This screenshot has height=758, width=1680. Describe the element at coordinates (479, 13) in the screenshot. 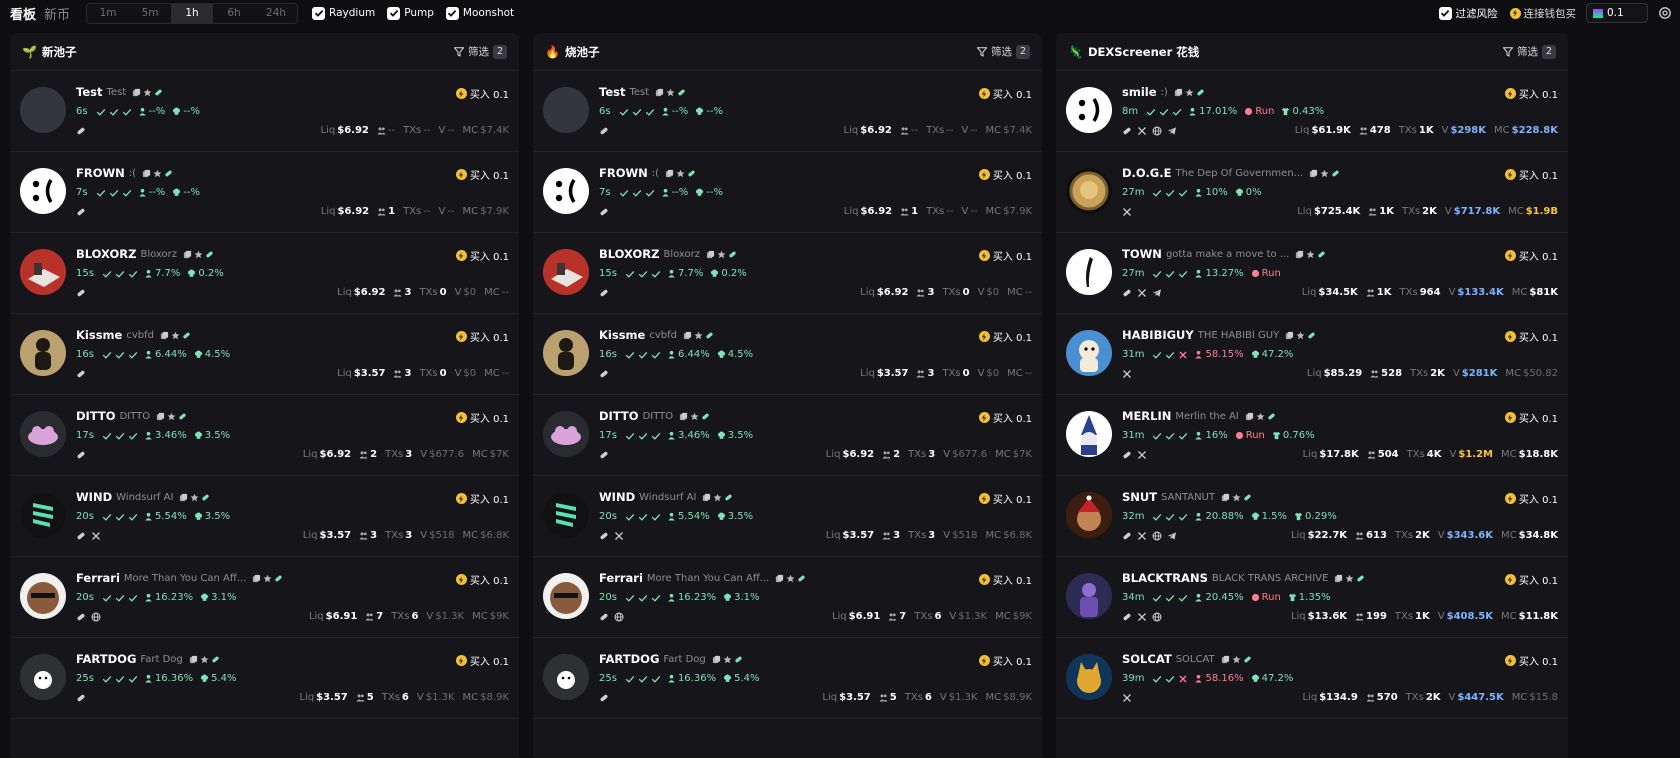

I see `toggle-moonshot: Moonshot` at that location.